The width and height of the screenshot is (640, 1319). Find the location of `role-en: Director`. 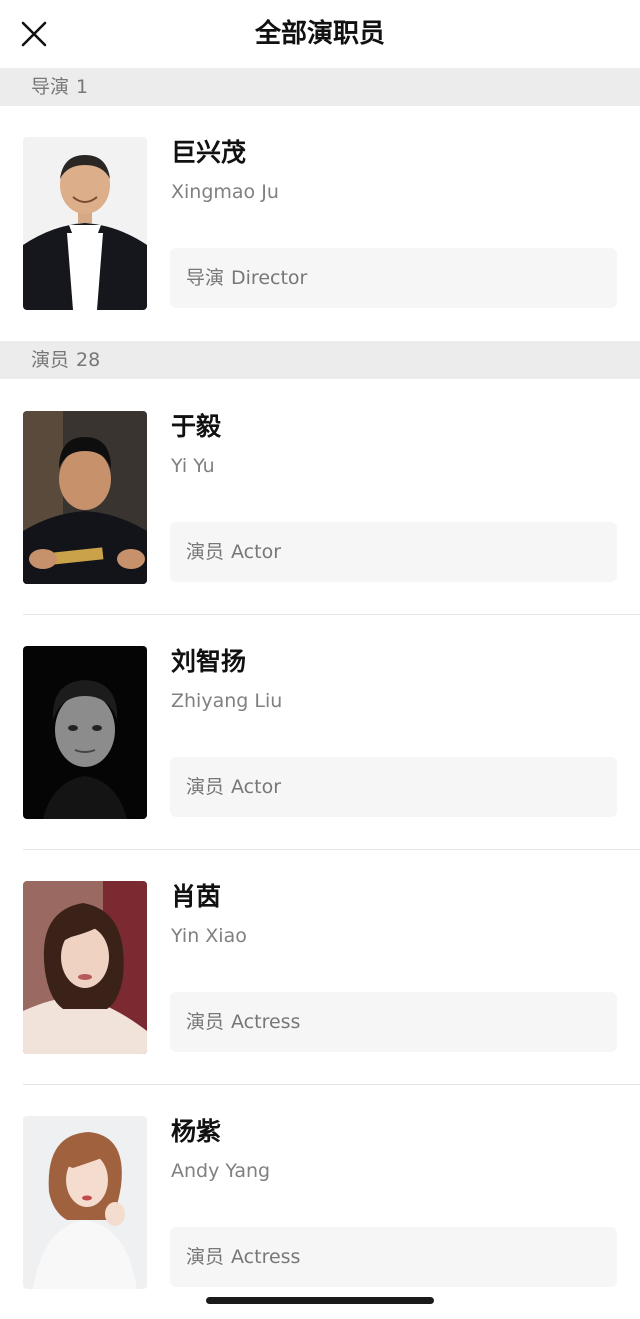

role-en: Director is located at coordinates (269, 278).